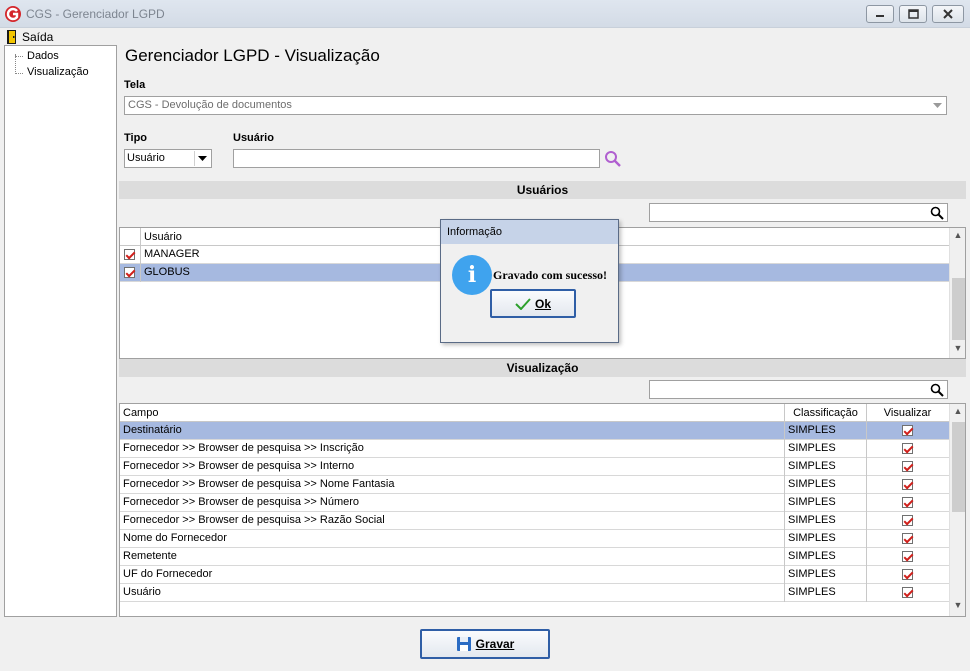  What do you see at coordinates (907, 413) in the screenshot?
I see `column-header-visualizar: Visualizar` at bounding box center [907, 413].